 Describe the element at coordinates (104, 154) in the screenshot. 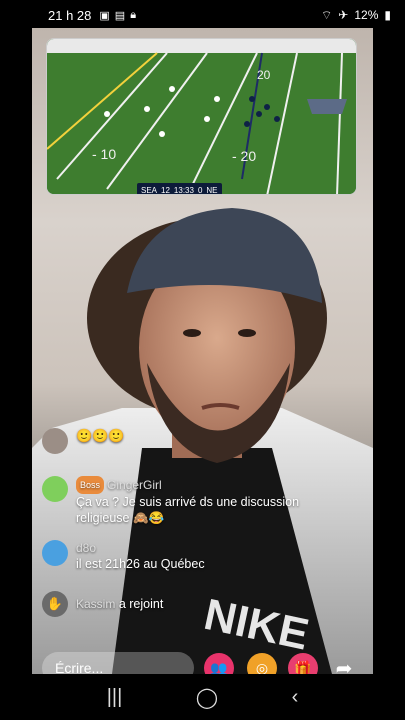

I see `yard-number: - 10` at that location.